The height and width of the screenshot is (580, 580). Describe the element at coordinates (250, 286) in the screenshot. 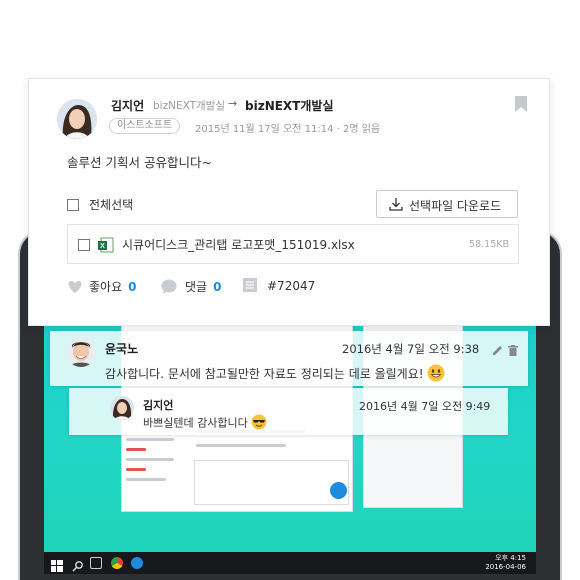

I see `tag-list-icon` at that location.